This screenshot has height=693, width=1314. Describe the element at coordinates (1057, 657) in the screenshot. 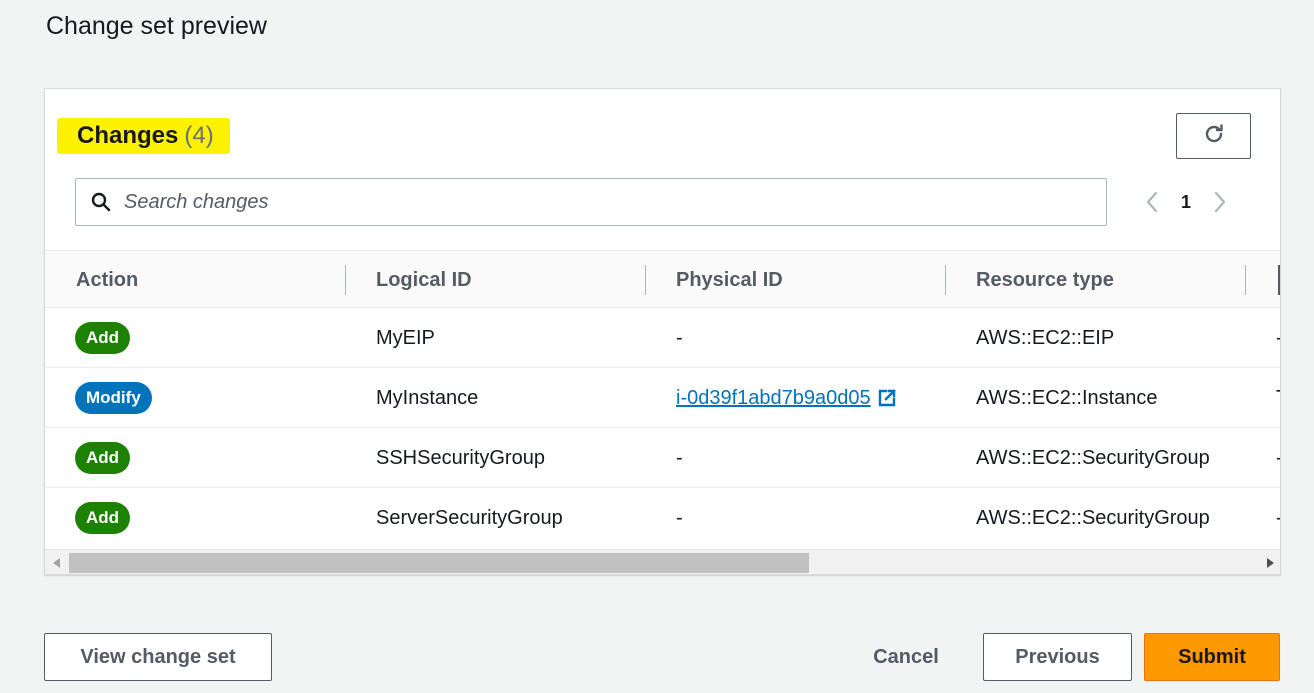

I see `previous-button: Previous` at that location.